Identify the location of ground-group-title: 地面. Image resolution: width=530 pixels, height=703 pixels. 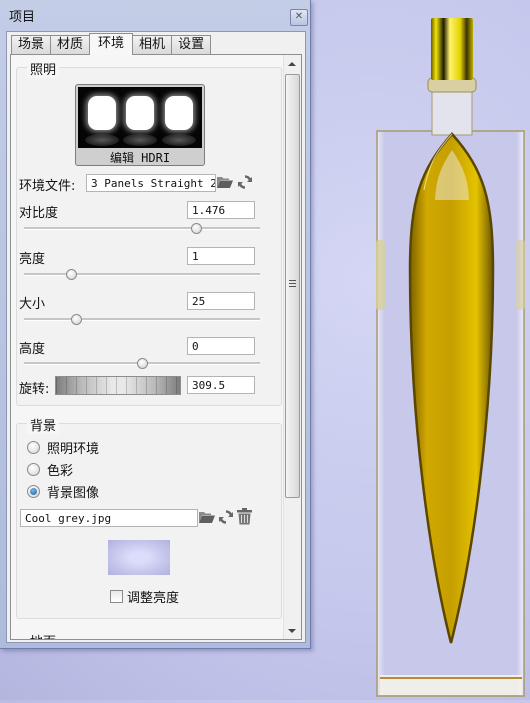
(43, 635).